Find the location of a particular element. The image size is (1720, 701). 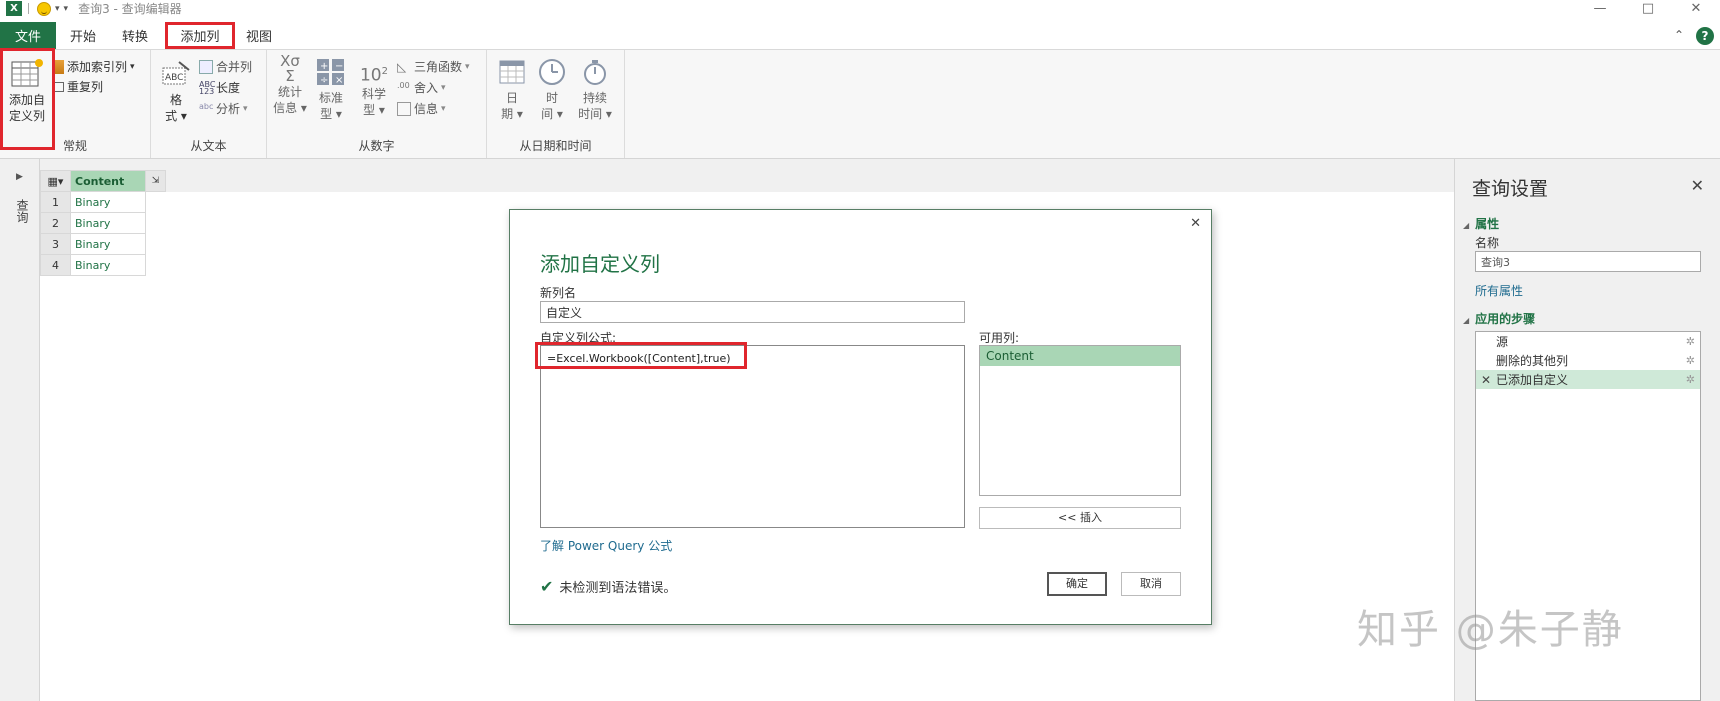

available-column-item: Content is located at coordinates (1080, 356).